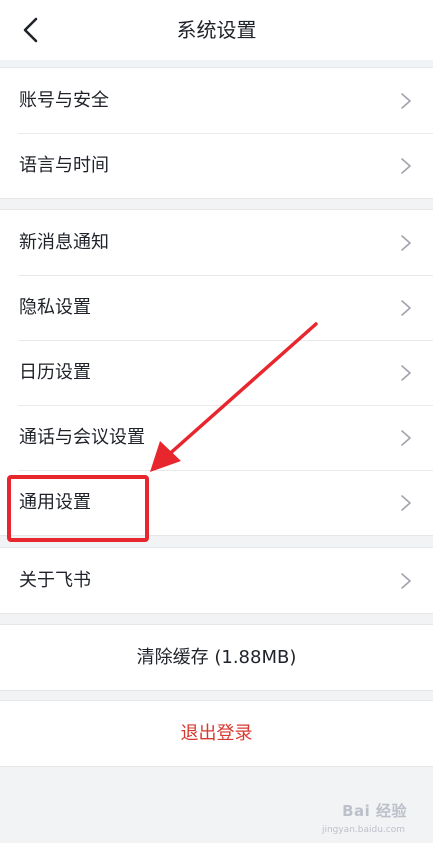  I want to click on settings-item-language-time: 语言与时间, so click(216, 165).